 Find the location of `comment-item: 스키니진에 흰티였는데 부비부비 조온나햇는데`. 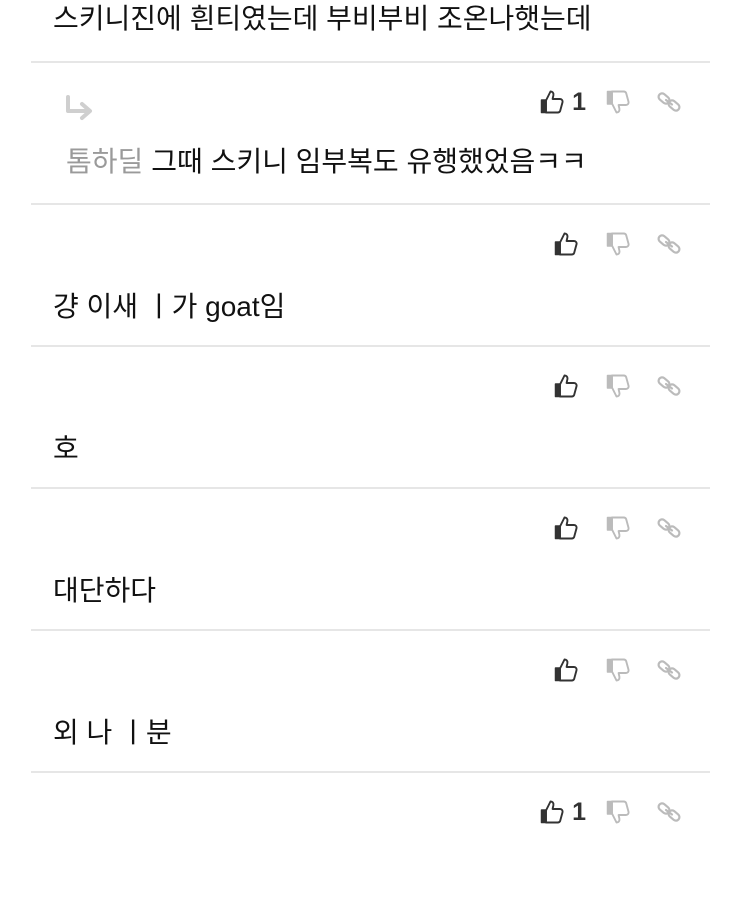

comment-item: 스키니진에 흰티였는데 부비부비 조온나햇는데 is located at coordinates (370, 31).